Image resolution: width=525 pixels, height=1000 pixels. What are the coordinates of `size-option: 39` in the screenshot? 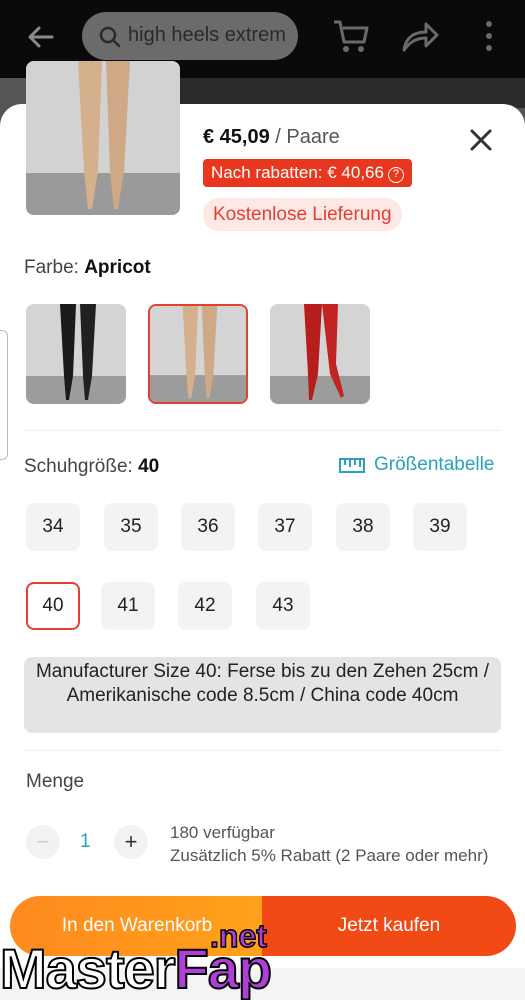 It's located at (440, 527).